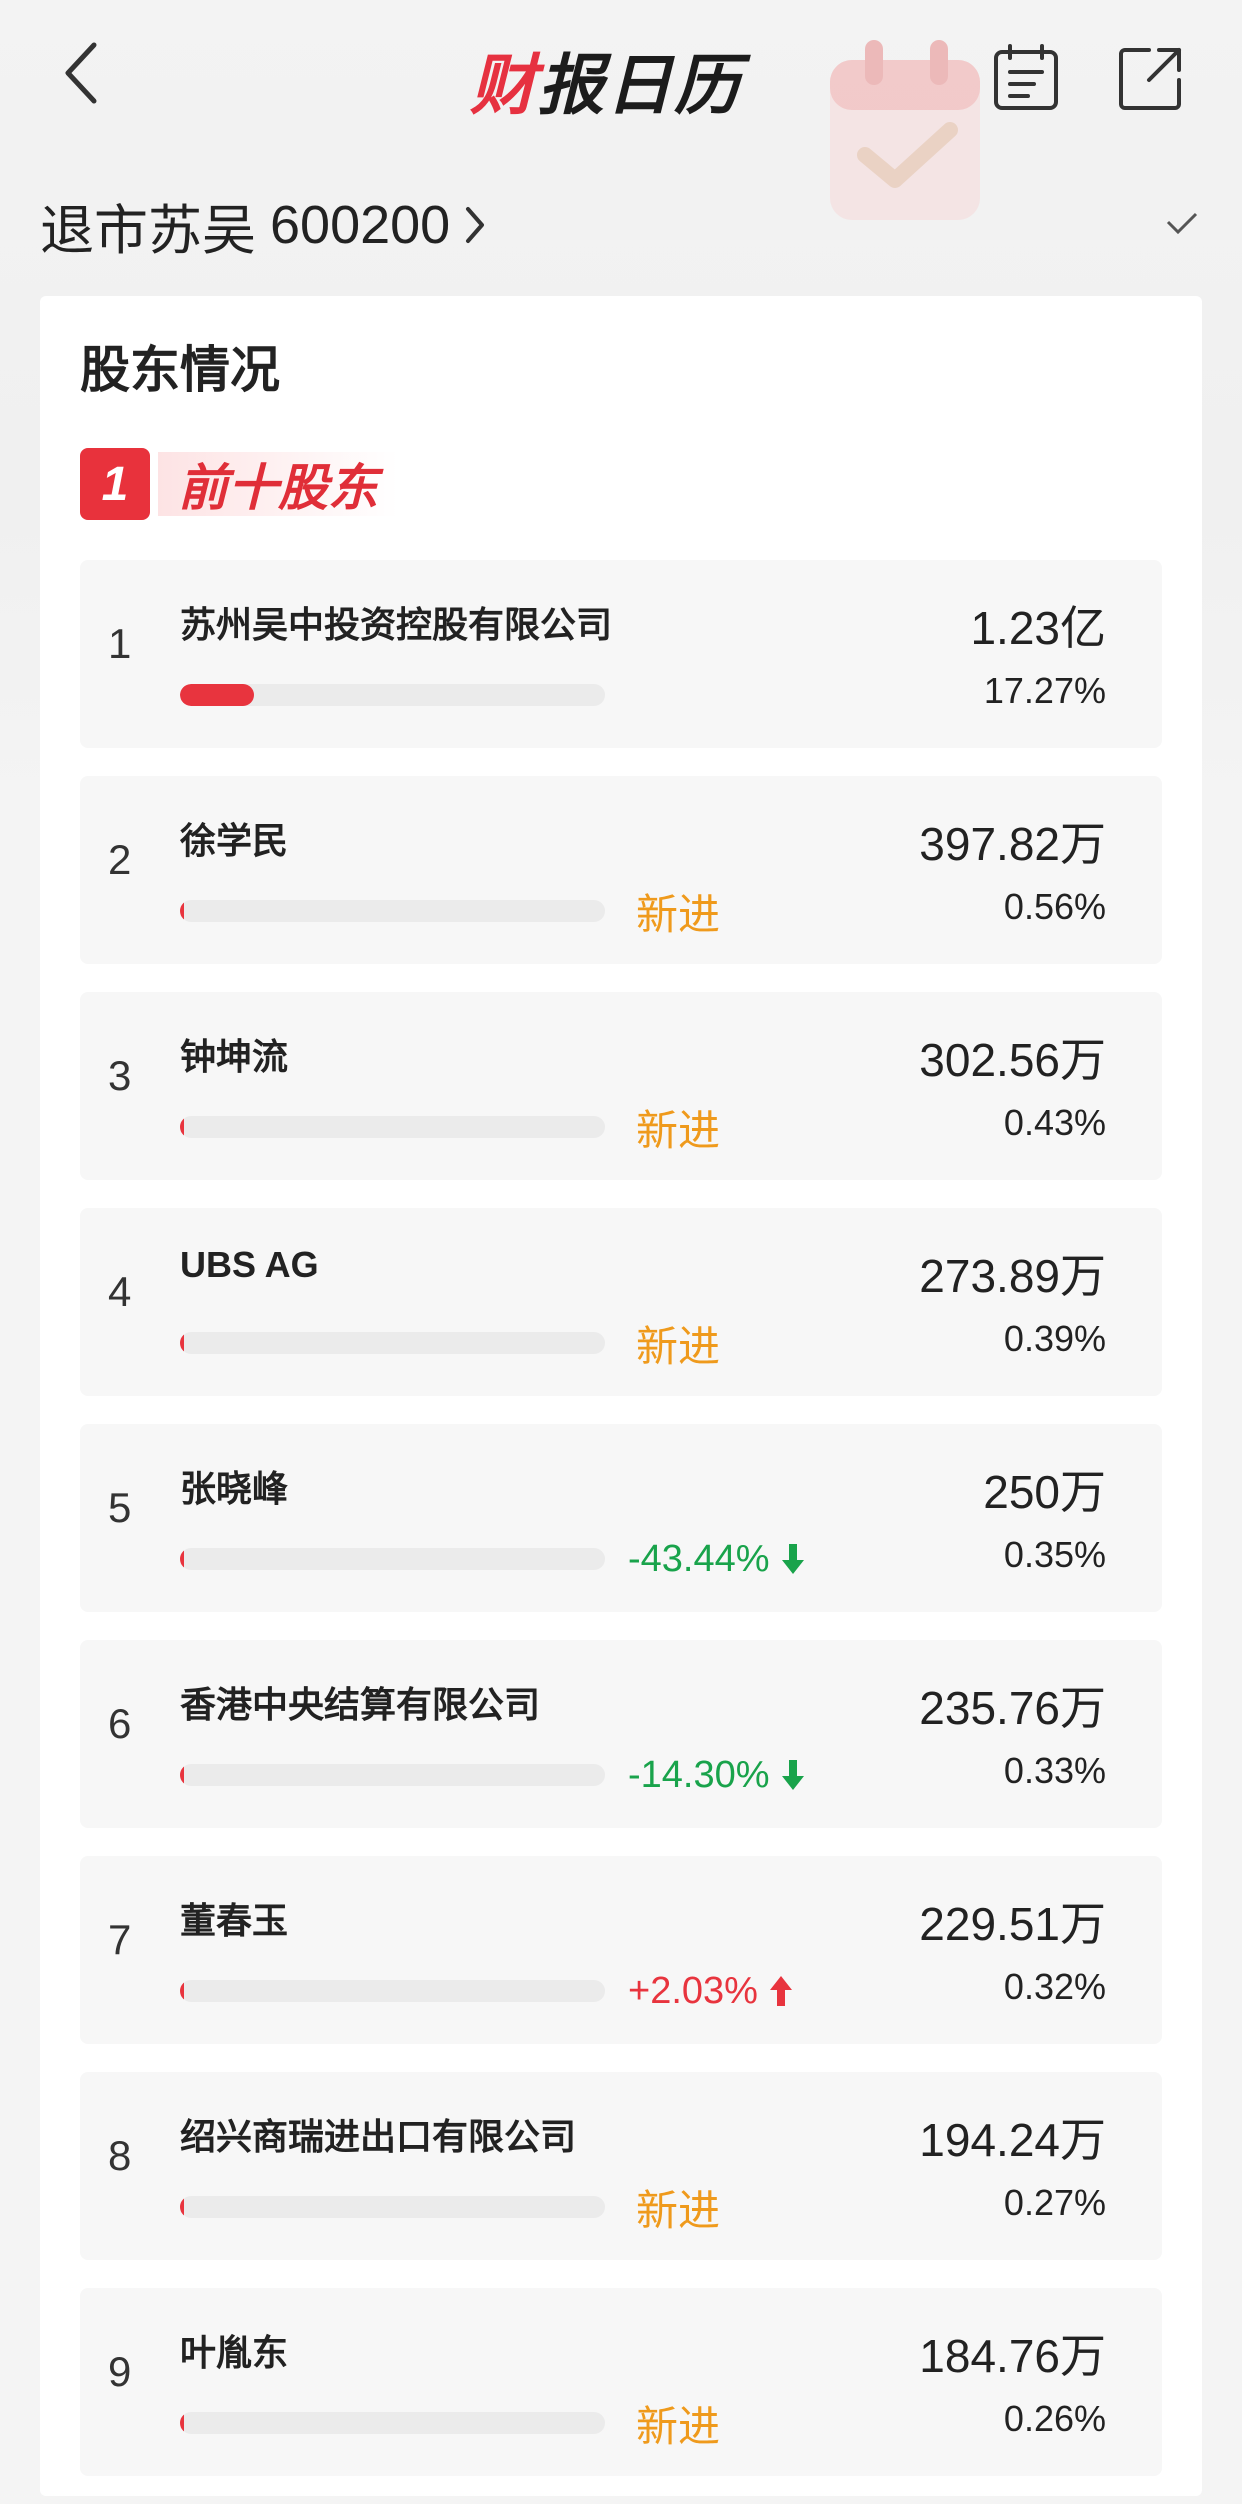 This screenshot has height=2504, width=1242. What do you see at coordinates (120, 1075) in the screenshot?
I see `rank-number: 3` at bounding box center [120, 1075].